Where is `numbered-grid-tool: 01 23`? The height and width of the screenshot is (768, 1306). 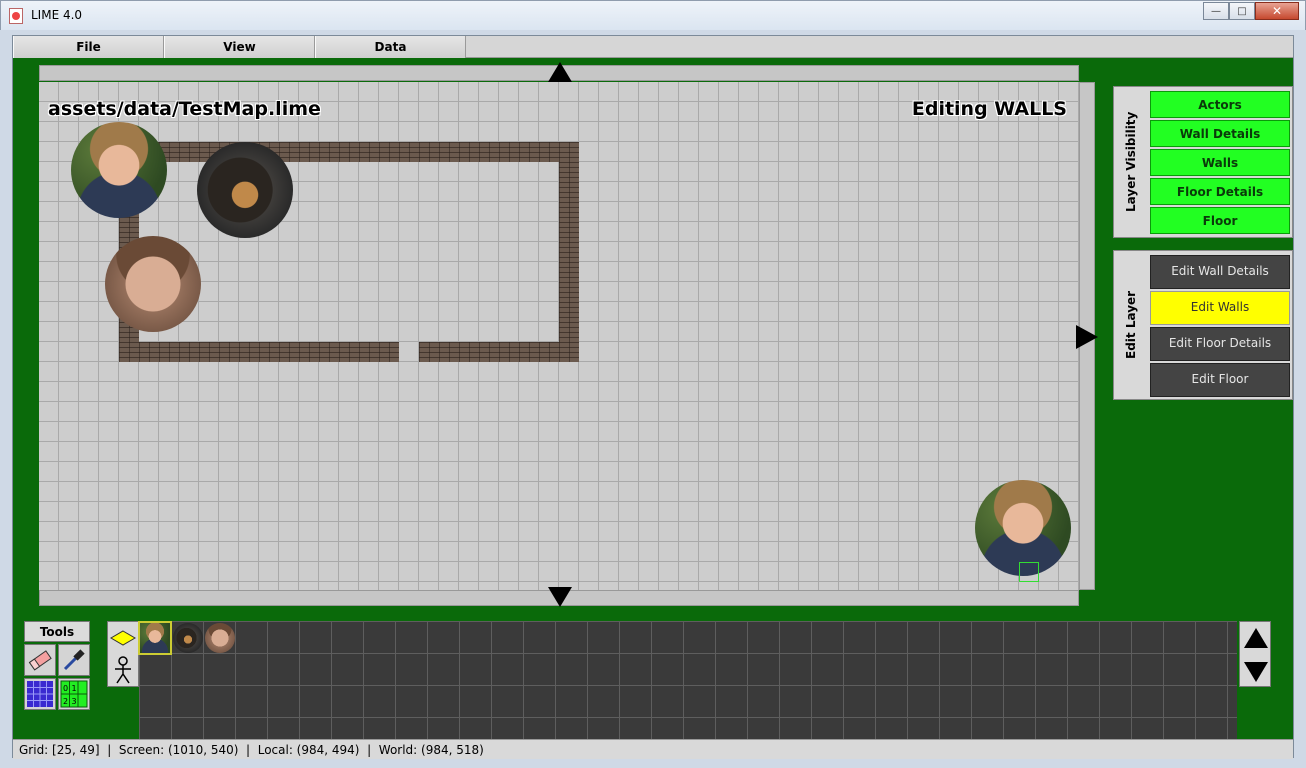 numbered-grid-tool: 01 23 is located at coordinates (74, 694).